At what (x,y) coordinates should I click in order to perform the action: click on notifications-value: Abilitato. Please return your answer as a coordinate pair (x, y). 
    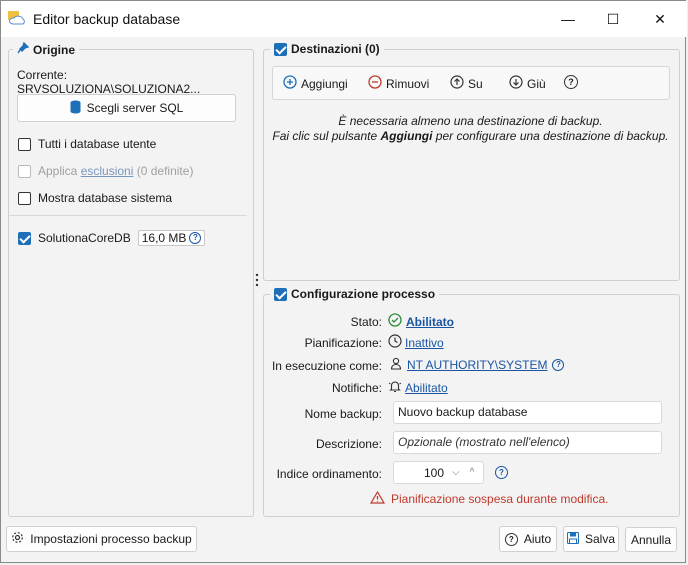
    Looking at the image, I should click on (418, 387).